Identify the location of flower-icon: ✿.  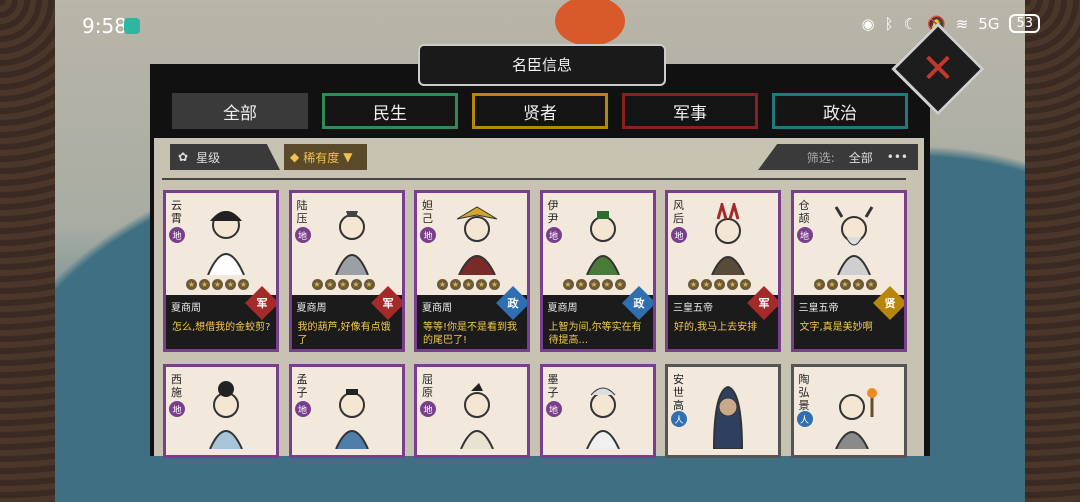
(183, 157).